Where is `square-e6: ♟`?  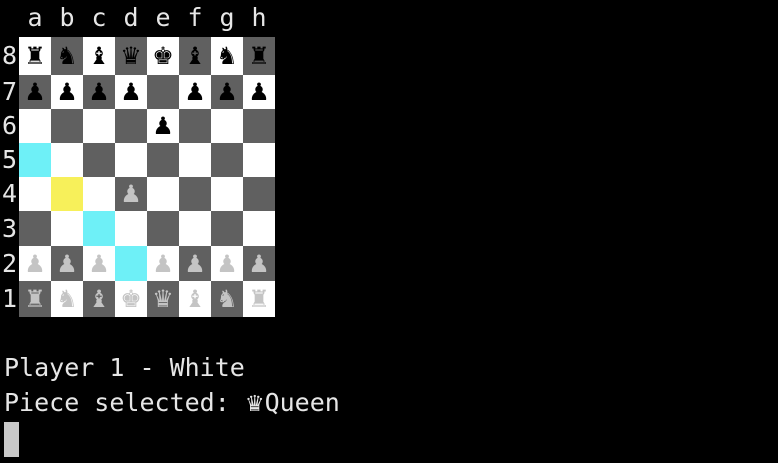 square-e6: ♟ is located at coordinates (163, 126).